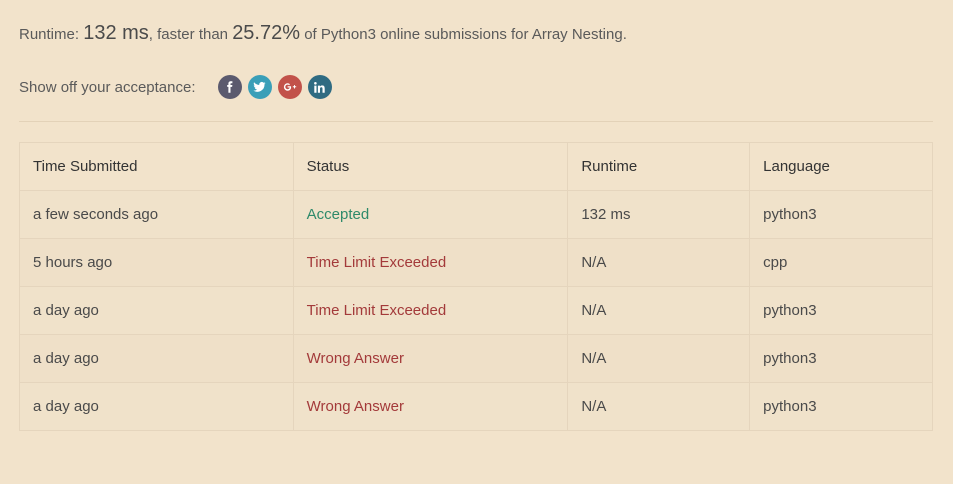 The width and height of the screenshot is (953, 484). I want to click on runtime-prefix: Runtime:, so click(51, 34).